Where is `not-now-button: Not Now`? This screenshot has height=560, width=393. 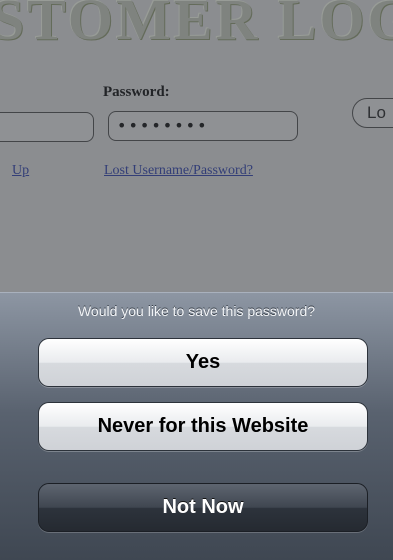
not-now-button: Not Now is located at coordinates (203, 507).